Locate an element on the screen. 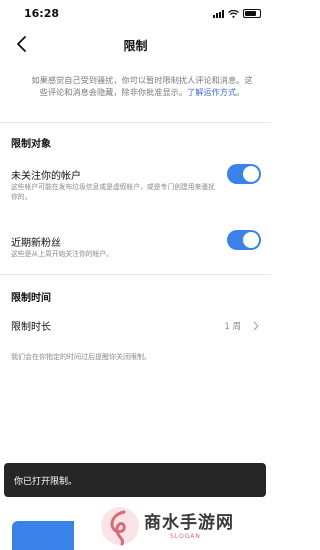  page-title: 限制 is located at coordinates (135, 46).